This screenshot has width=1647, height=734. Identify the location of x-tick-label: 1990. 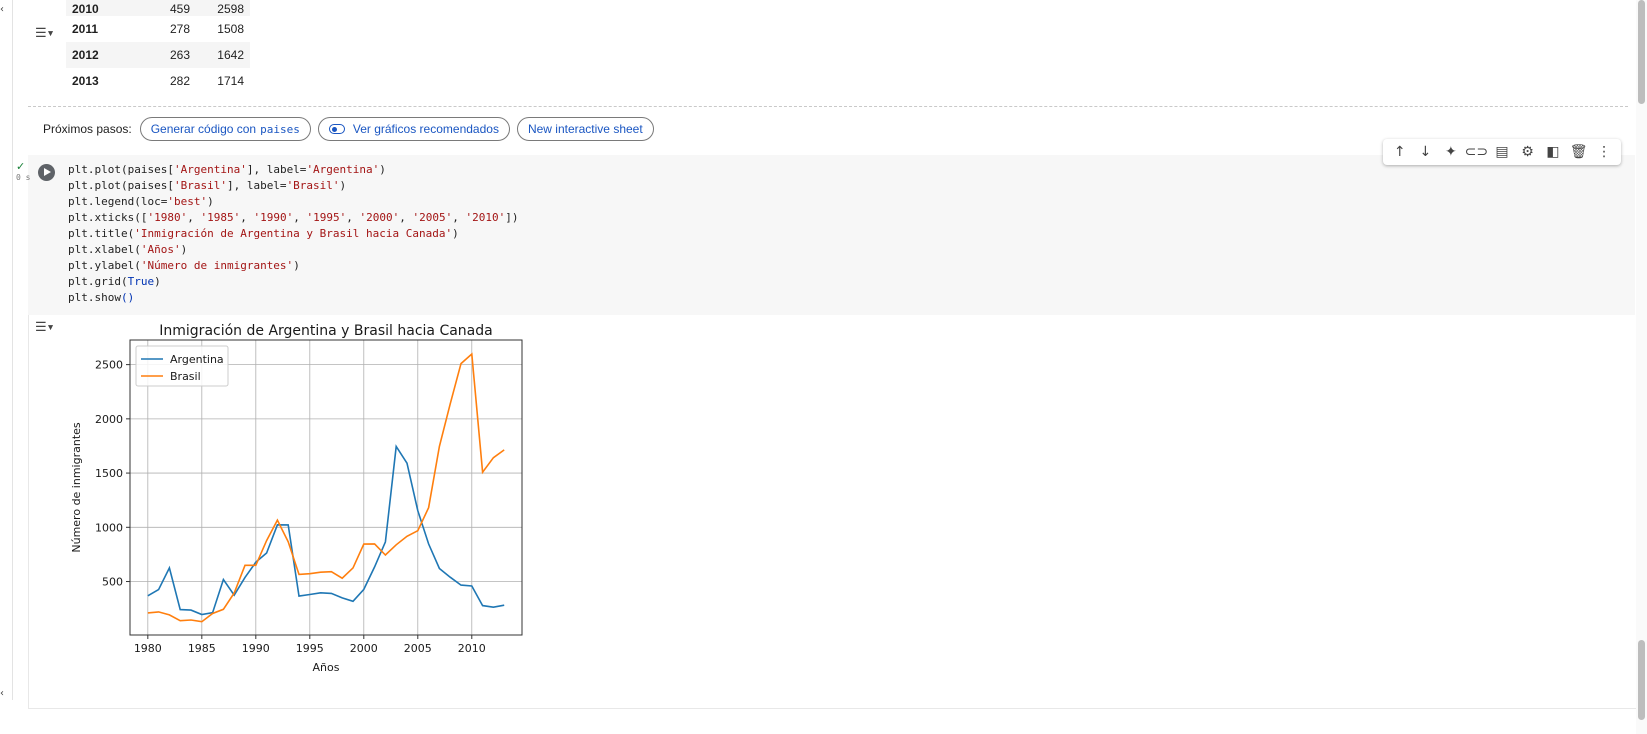
(256, 648).